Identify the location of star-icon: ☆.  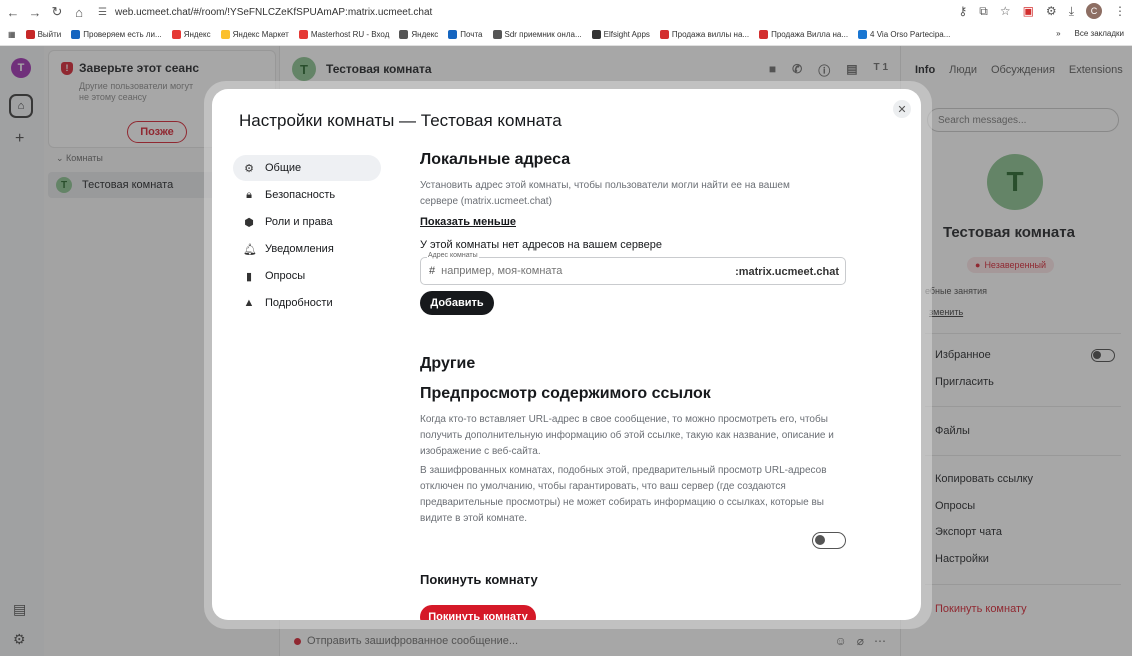
(1005, 11).